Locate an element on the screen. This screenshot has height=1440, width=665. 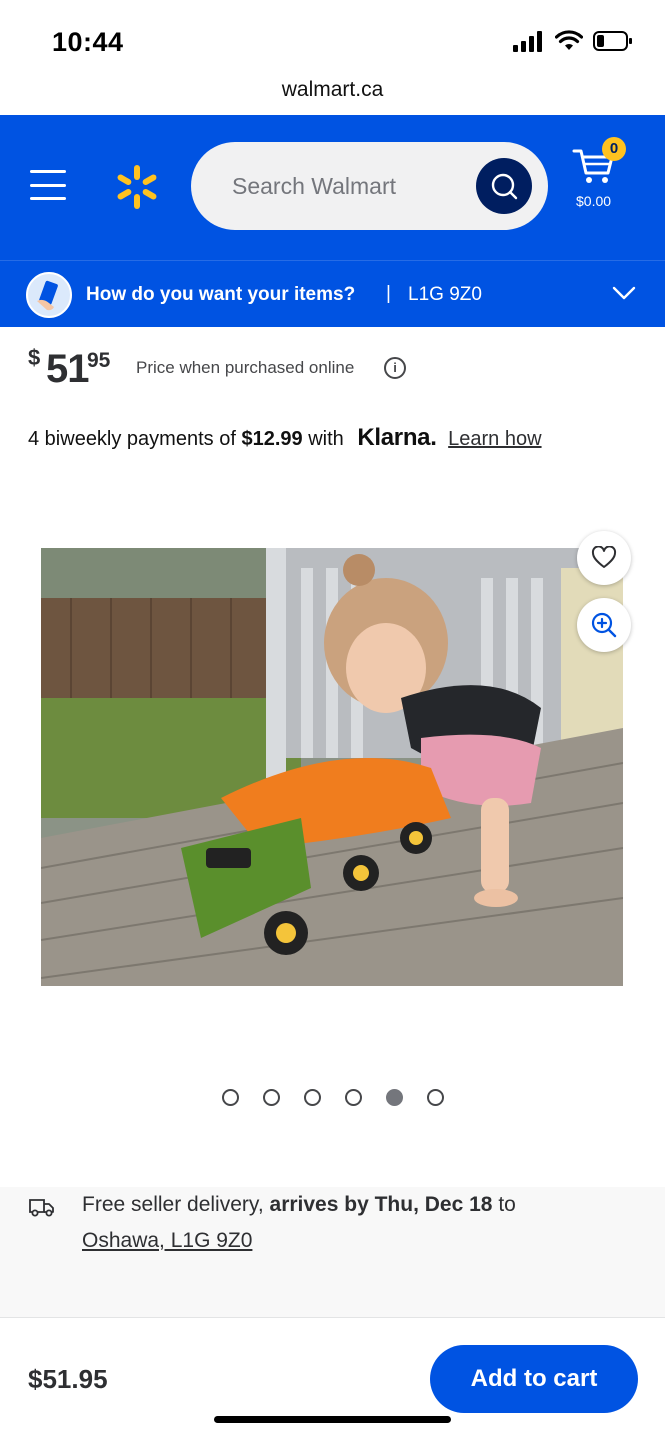
zoom-button is located at coordinates (604, 625).